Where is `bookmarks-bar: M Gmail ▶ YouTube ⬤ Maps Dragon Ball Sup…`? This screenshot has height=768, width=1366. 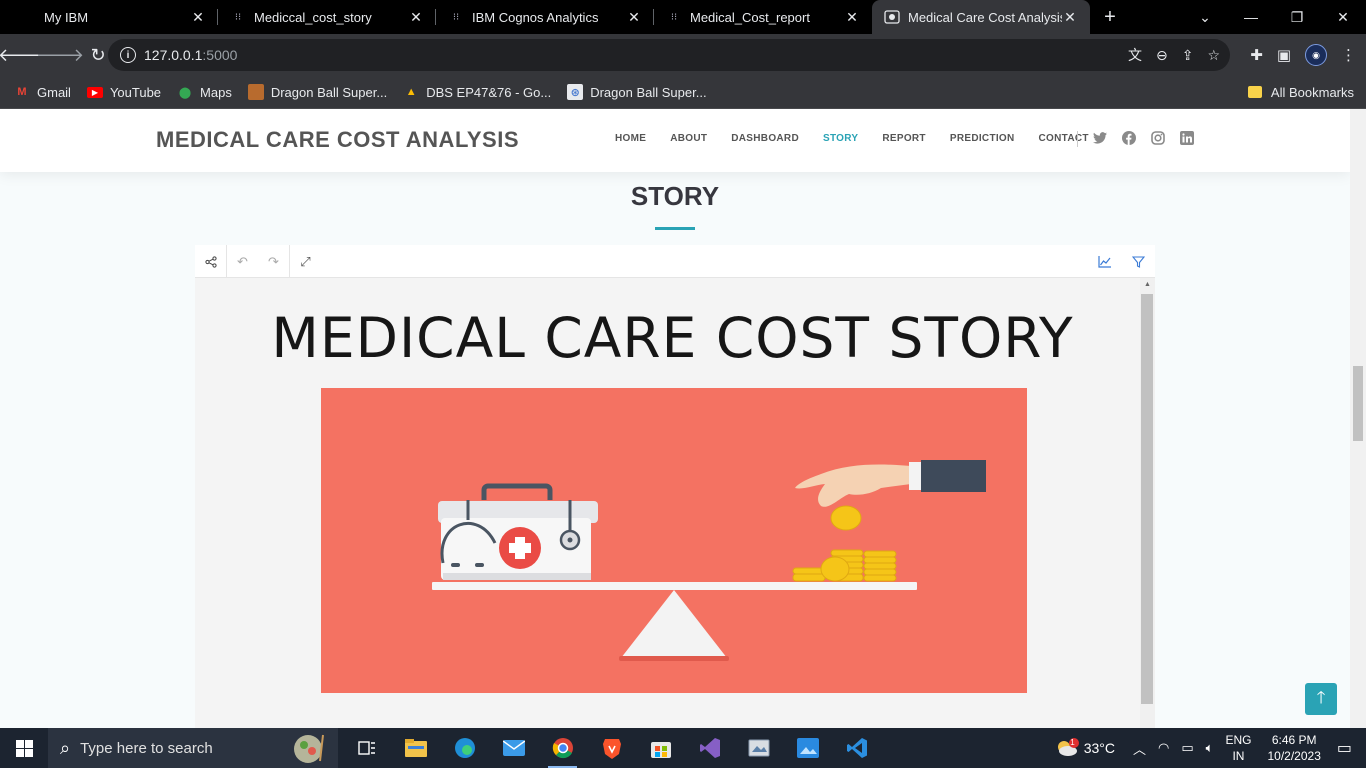 bookmarks-bar: M Gmail ▶ YouTube ⬤ Maps Dragon Ball Sup… is located at coordinates (683, 92).